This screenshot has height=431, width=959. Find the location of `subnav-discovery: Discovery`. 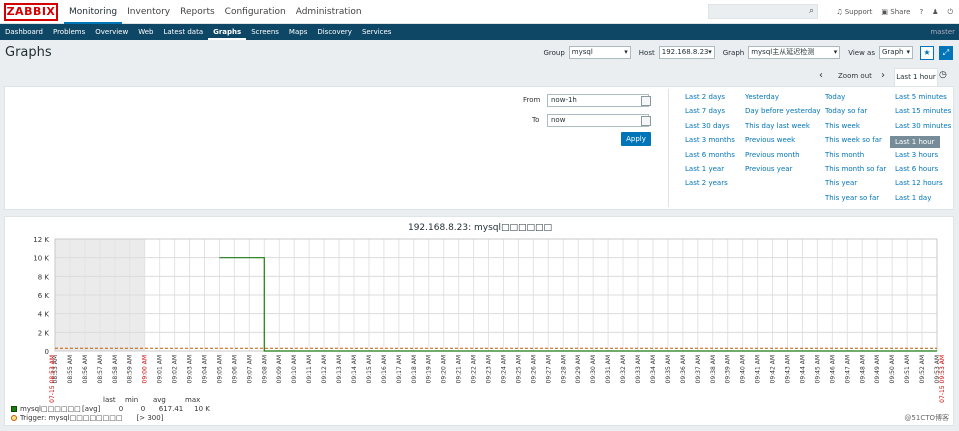

subnav-discovery: Discovery is located at coordinates (334, 32).